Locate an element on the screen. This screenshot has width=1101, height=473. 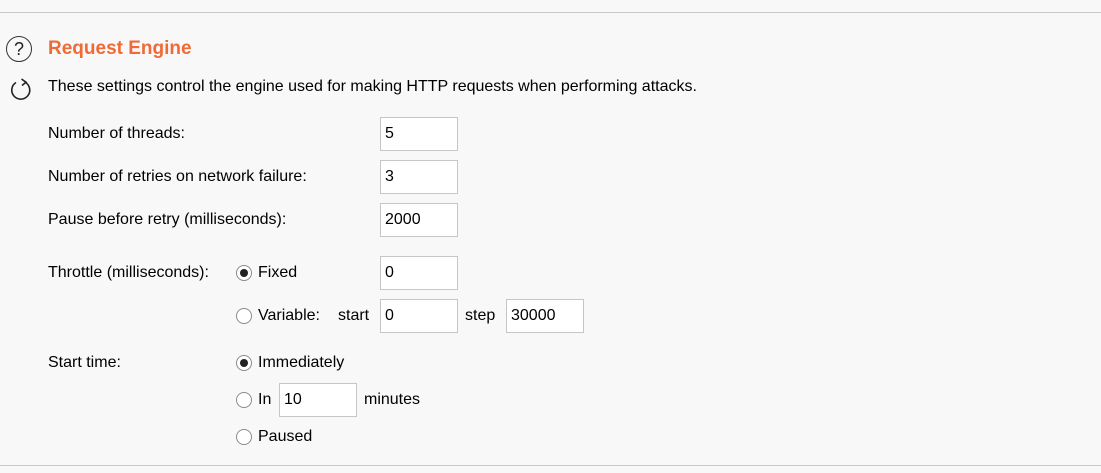
start-in-label: In is located at coordinates (265, 399).